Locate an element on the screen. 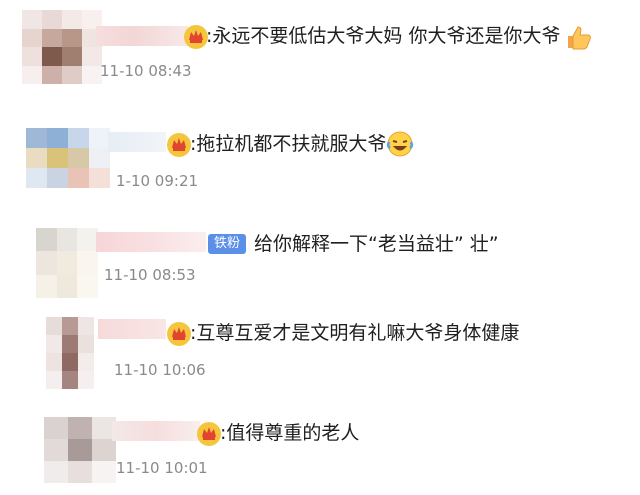 This screenshot has width=640, height=495. comment-text: :值得尊重的老人 is located at coordinates (290, 433).